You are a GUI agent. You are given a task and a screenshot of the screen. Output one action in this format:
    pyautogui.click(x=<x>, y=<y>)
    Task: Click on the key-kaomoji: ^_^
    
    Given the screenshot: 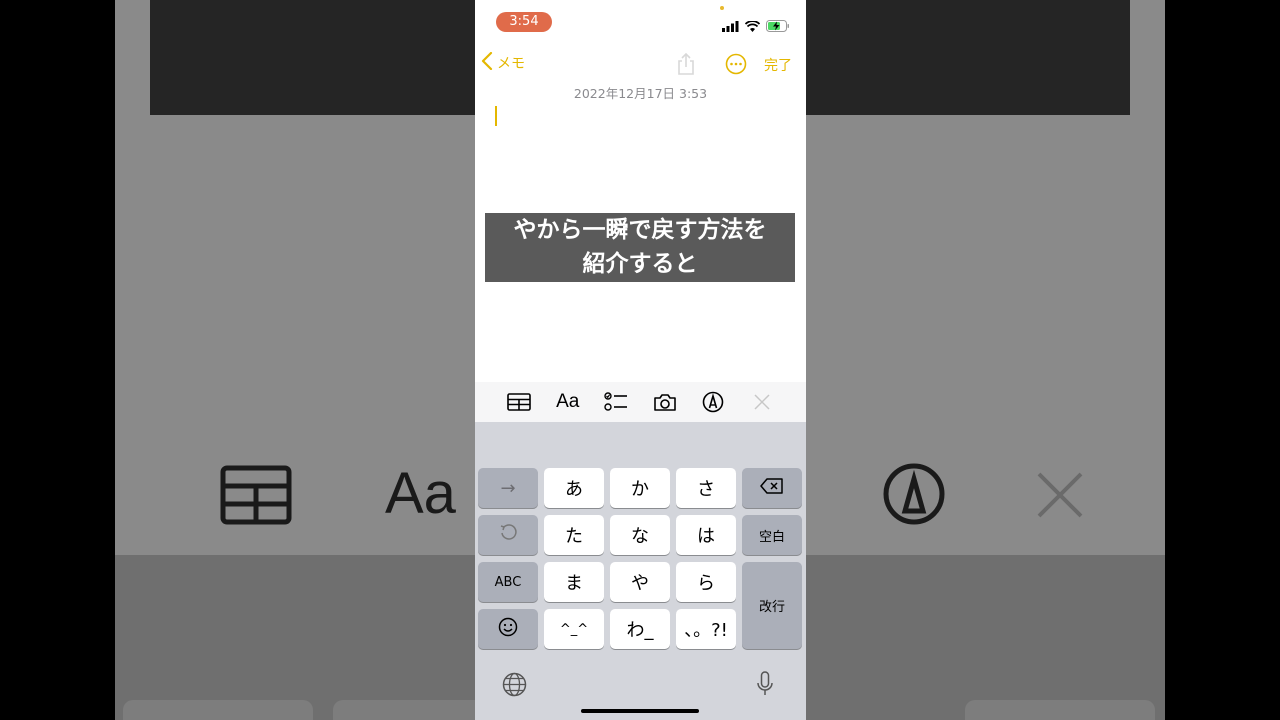 What is the action you would take?
    pyautogui.click(x=574, y=629)
    